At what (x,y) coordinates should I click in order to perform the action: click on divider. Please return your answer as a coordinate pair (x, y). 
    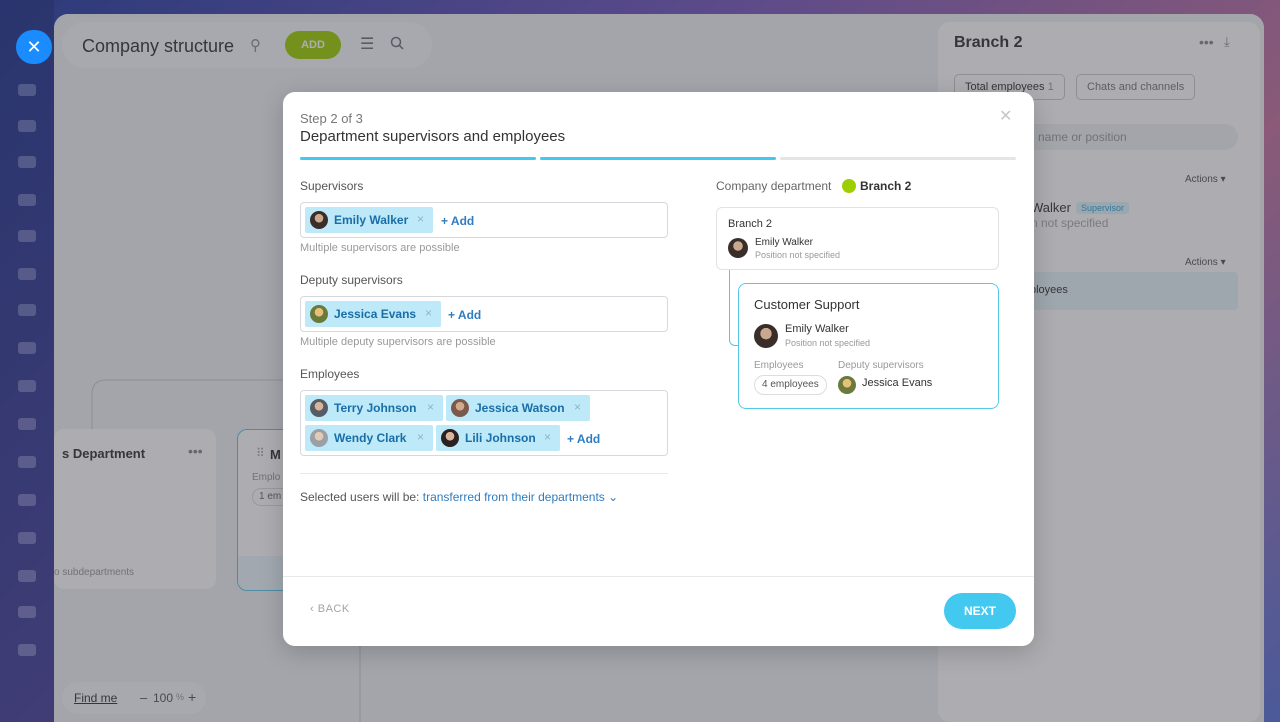
    Looking at the image, I should click on (484, 473).